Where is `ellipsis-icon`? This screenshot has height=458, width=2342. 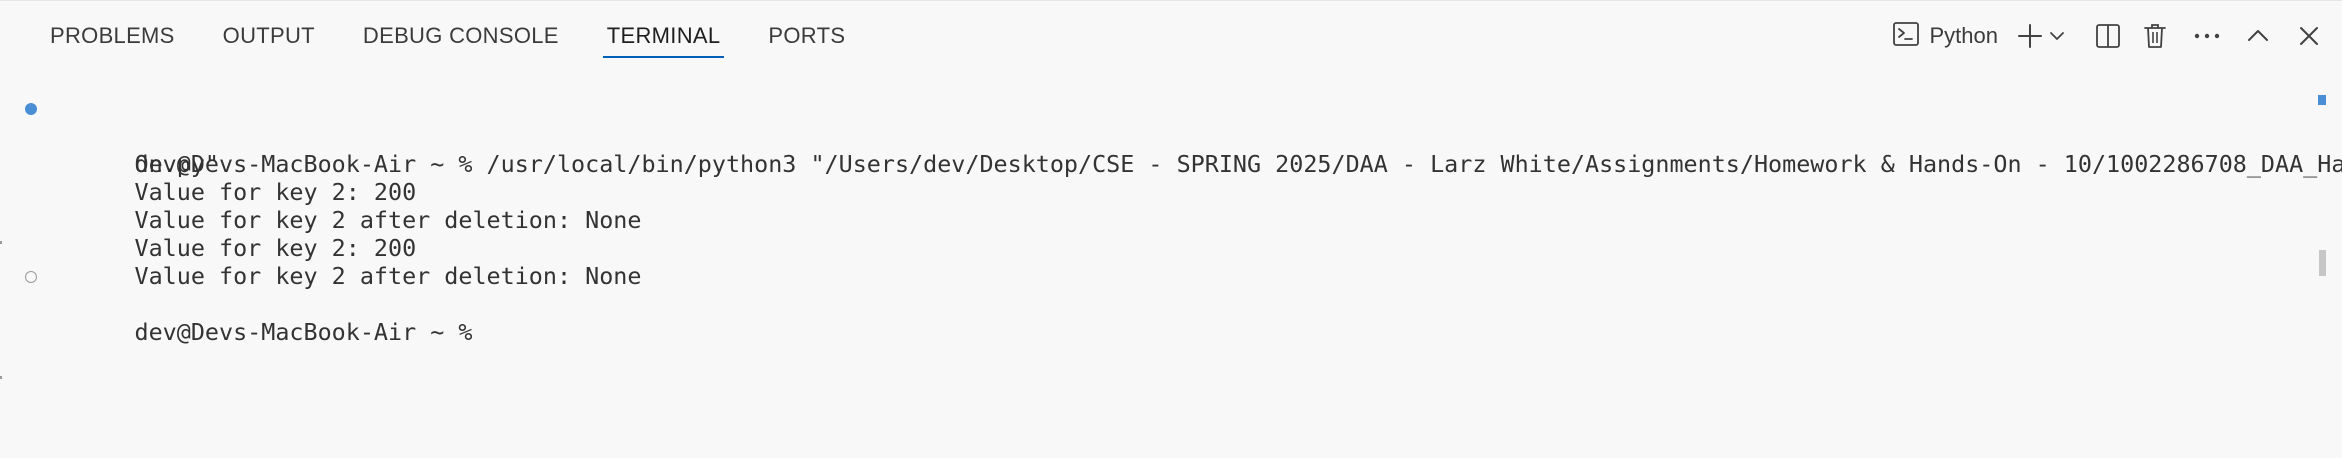 ellipsis-icon is located at coordinates (2207, 36).